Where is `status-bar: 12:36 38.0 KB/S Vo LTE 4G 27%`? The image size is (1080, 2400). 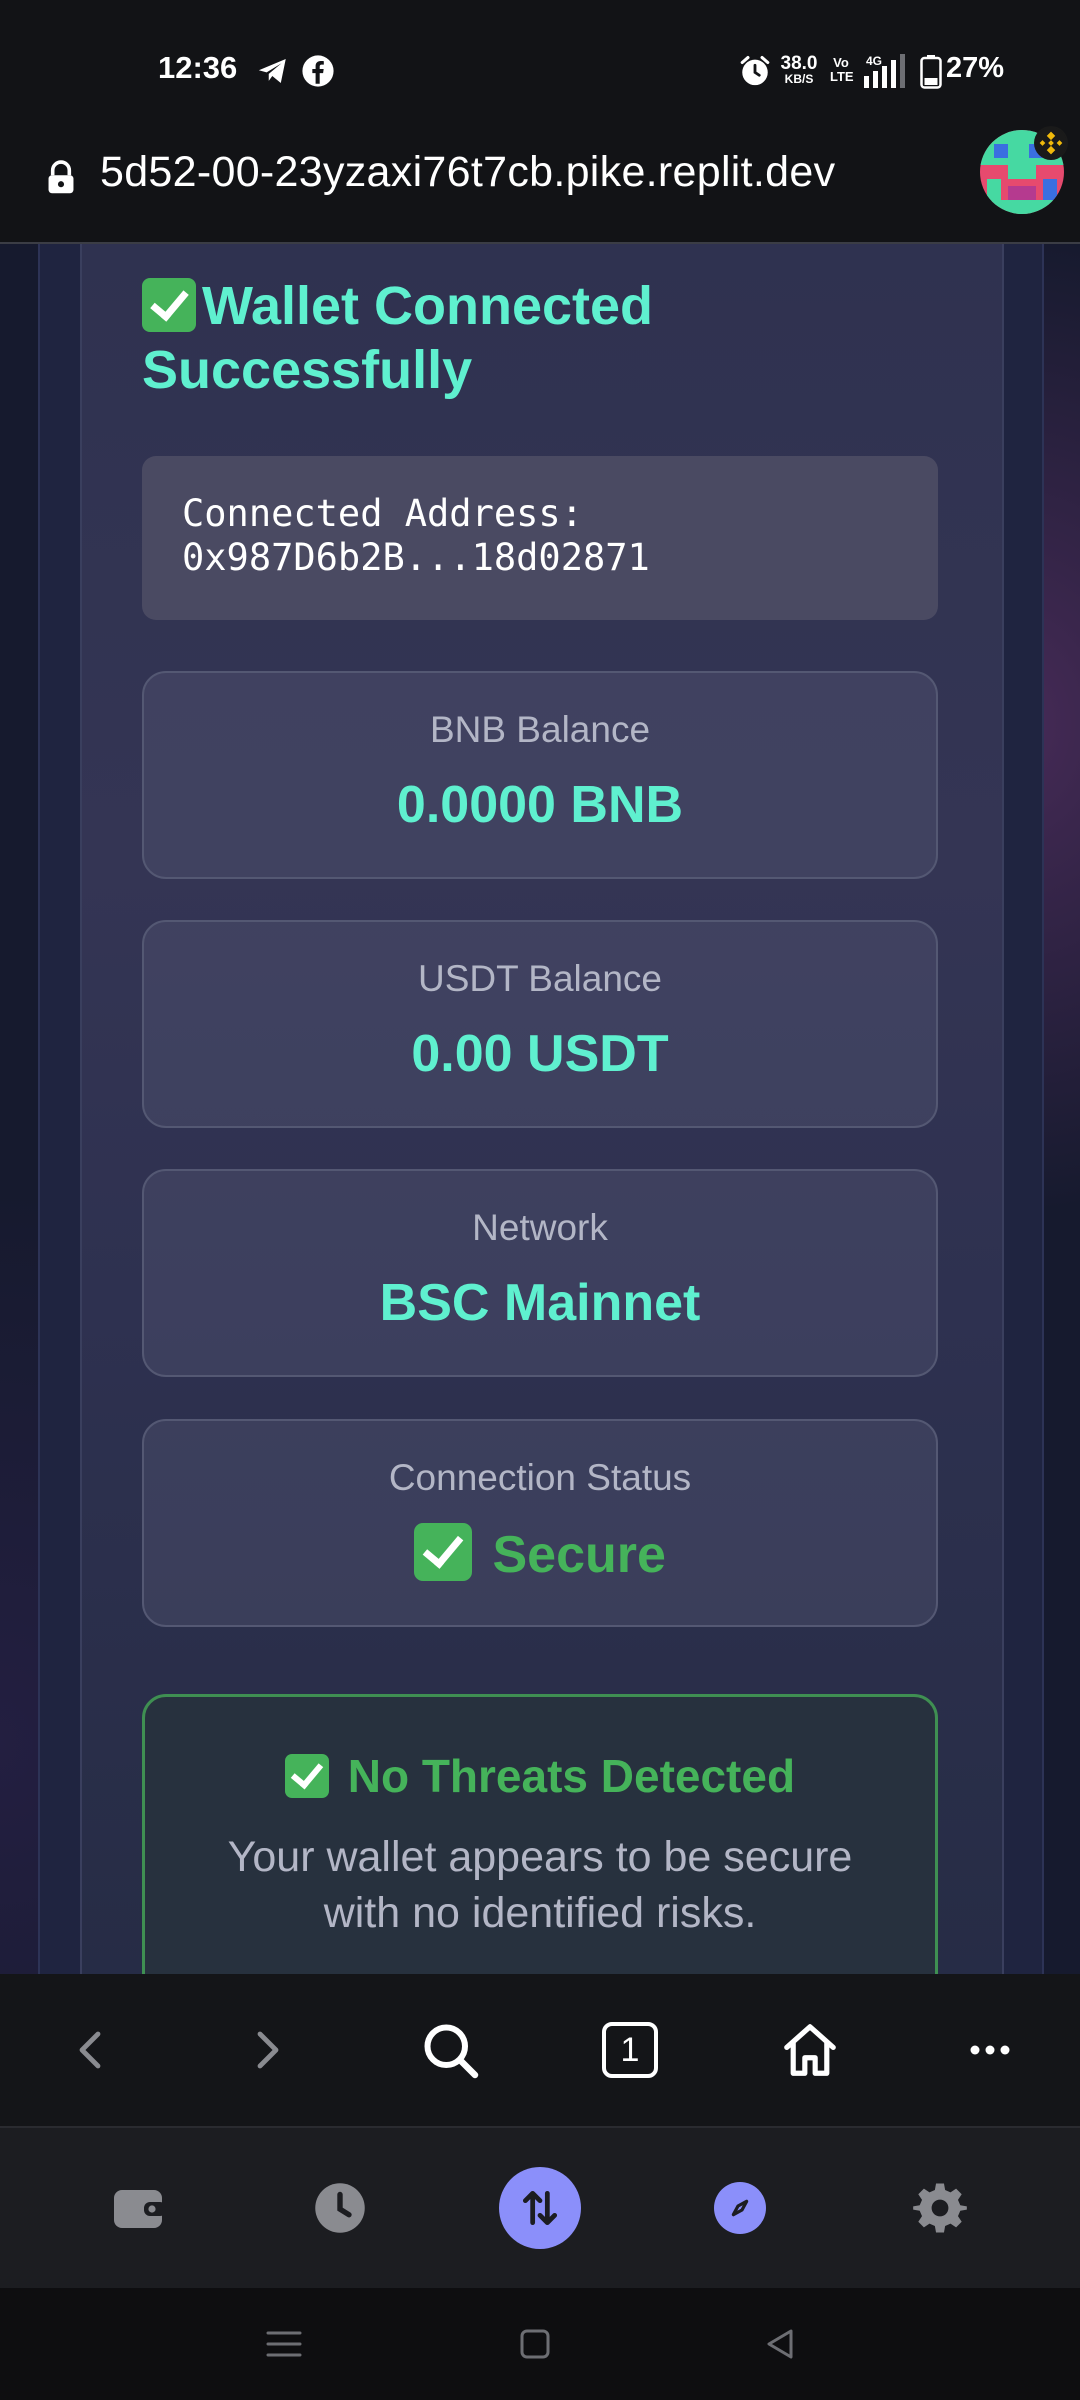
status-bar: 12:36 38.0 KB/S Vo LTE 4G 27% is located at coordinates (540, 70).